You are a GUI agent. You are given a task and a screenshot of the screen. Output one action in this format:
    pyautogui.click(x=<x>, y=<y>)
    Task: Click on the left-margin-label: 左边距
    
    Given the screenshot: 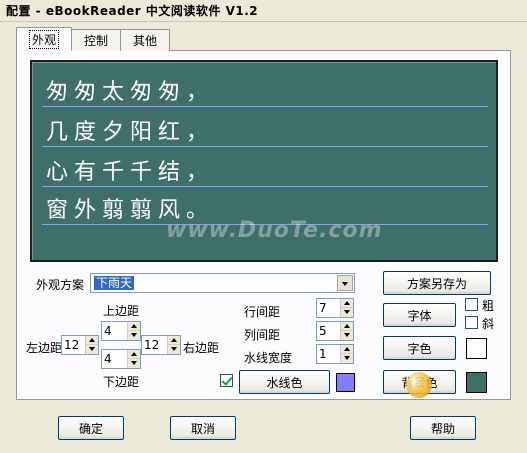 What is the action you would take?
    pyautogui.click(x=44, y=348)
    